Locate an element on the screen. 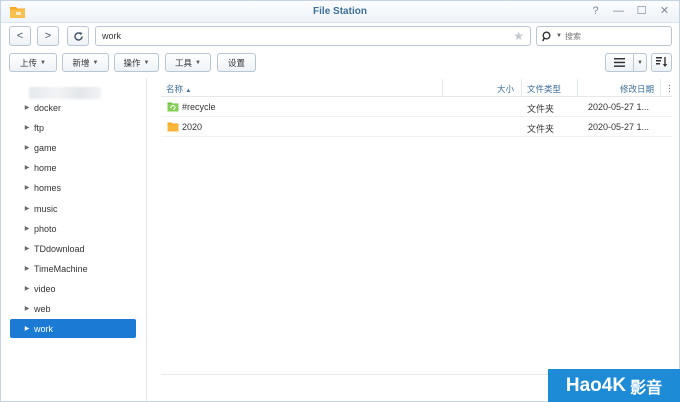  sort-button is located at coordinates (661, 62).